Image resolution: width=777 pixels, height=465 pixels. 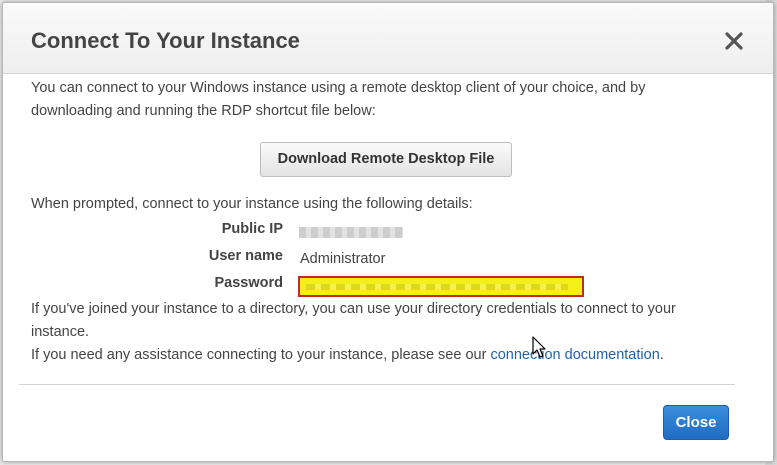 What do you see at coordinates (377, 384) in the screenshot?
I see `footer-divider` at bounding box center [377, 384].